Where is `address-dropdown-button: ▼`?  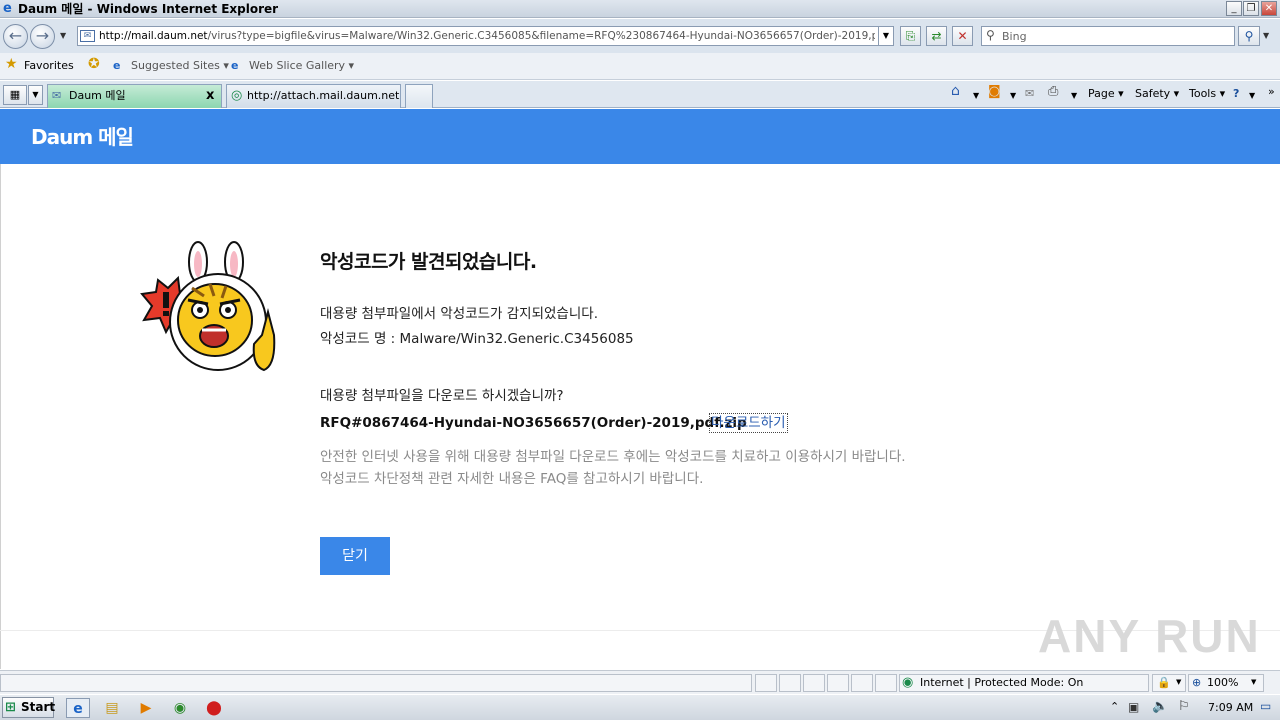 address-dropdown-button: ▼ is located at coordinates (885, 36).